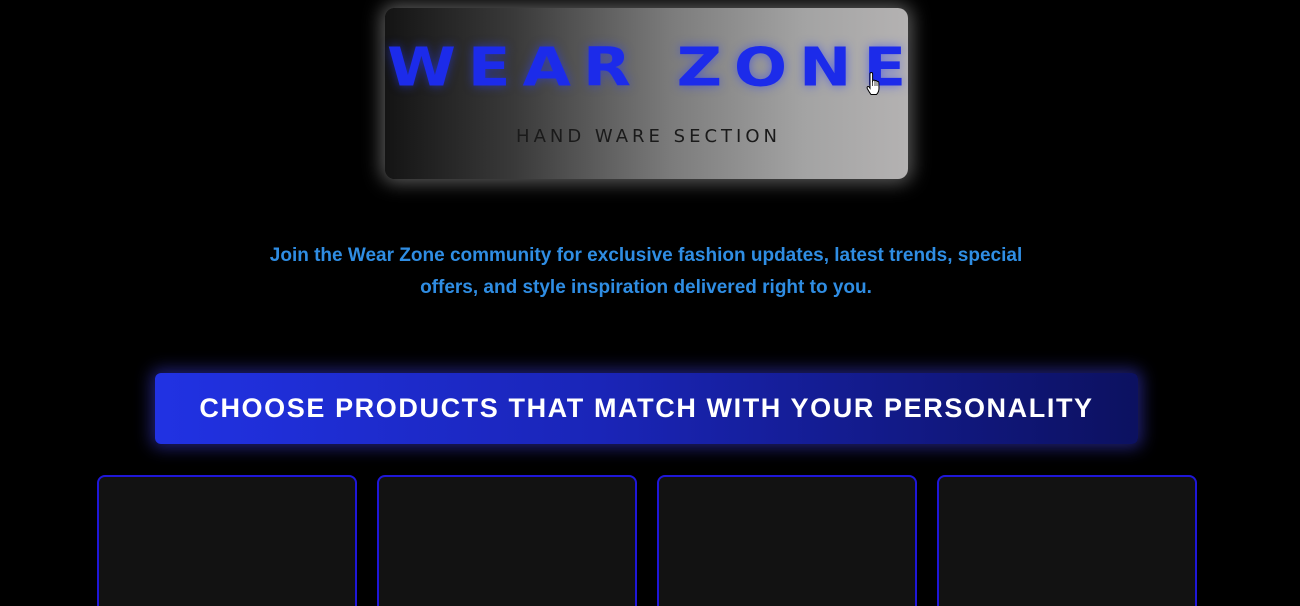 This screenshot has width=1300, height=606. What do you see at coordinates (652, 67) in the screenshot?
I see `brand-title: WEAR ZONE` at bounding box center [652, 67].